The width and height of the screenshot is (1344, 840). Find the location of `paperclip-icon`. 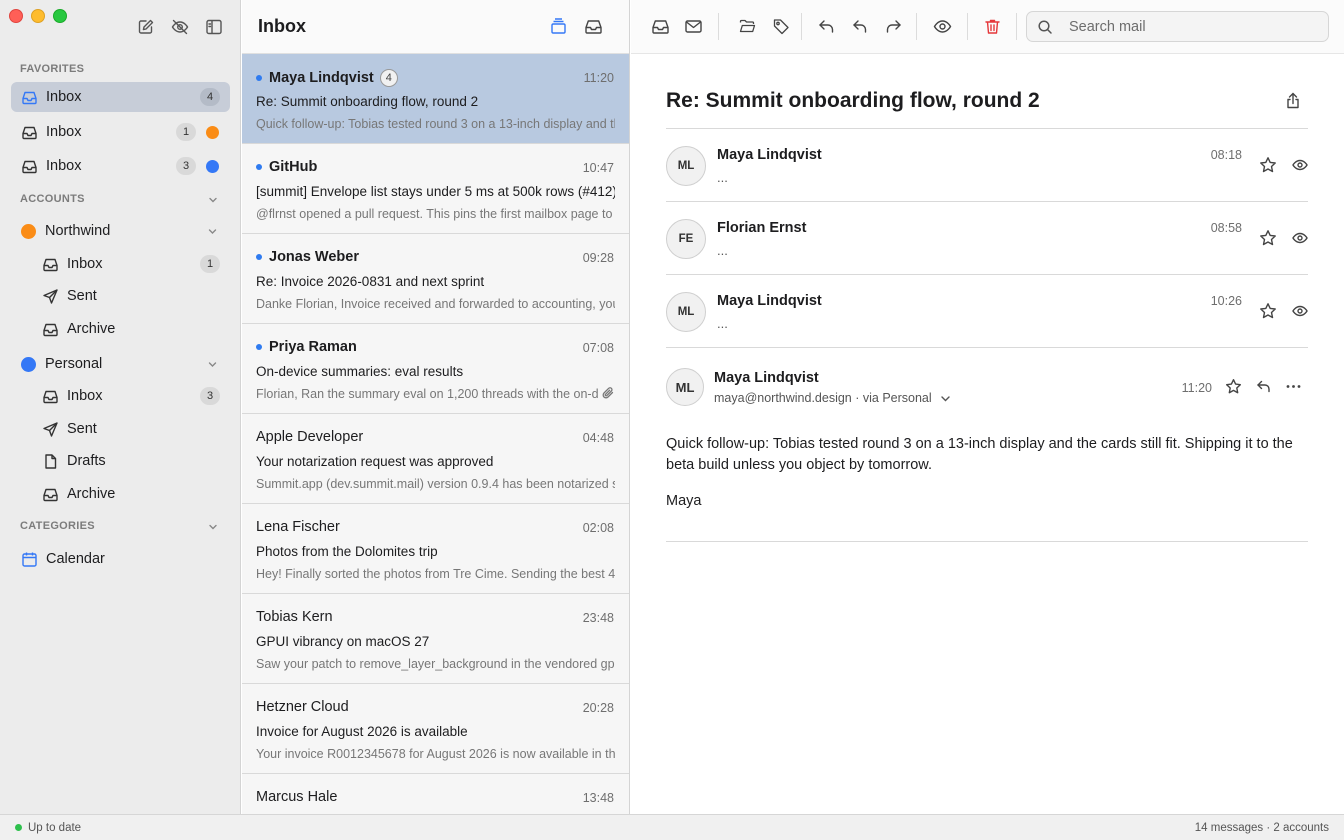

paperclip-icon is located at coordinates (608, 393).